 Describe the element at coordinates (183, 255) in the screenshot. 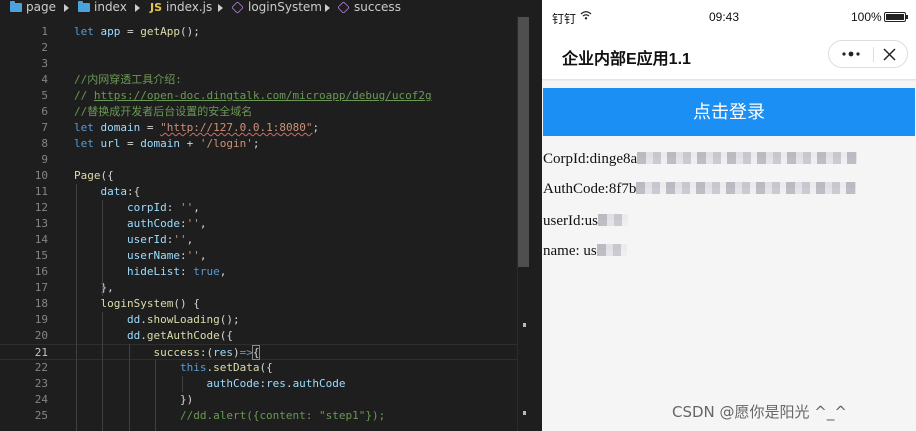

I see `code-token: :` at that location.